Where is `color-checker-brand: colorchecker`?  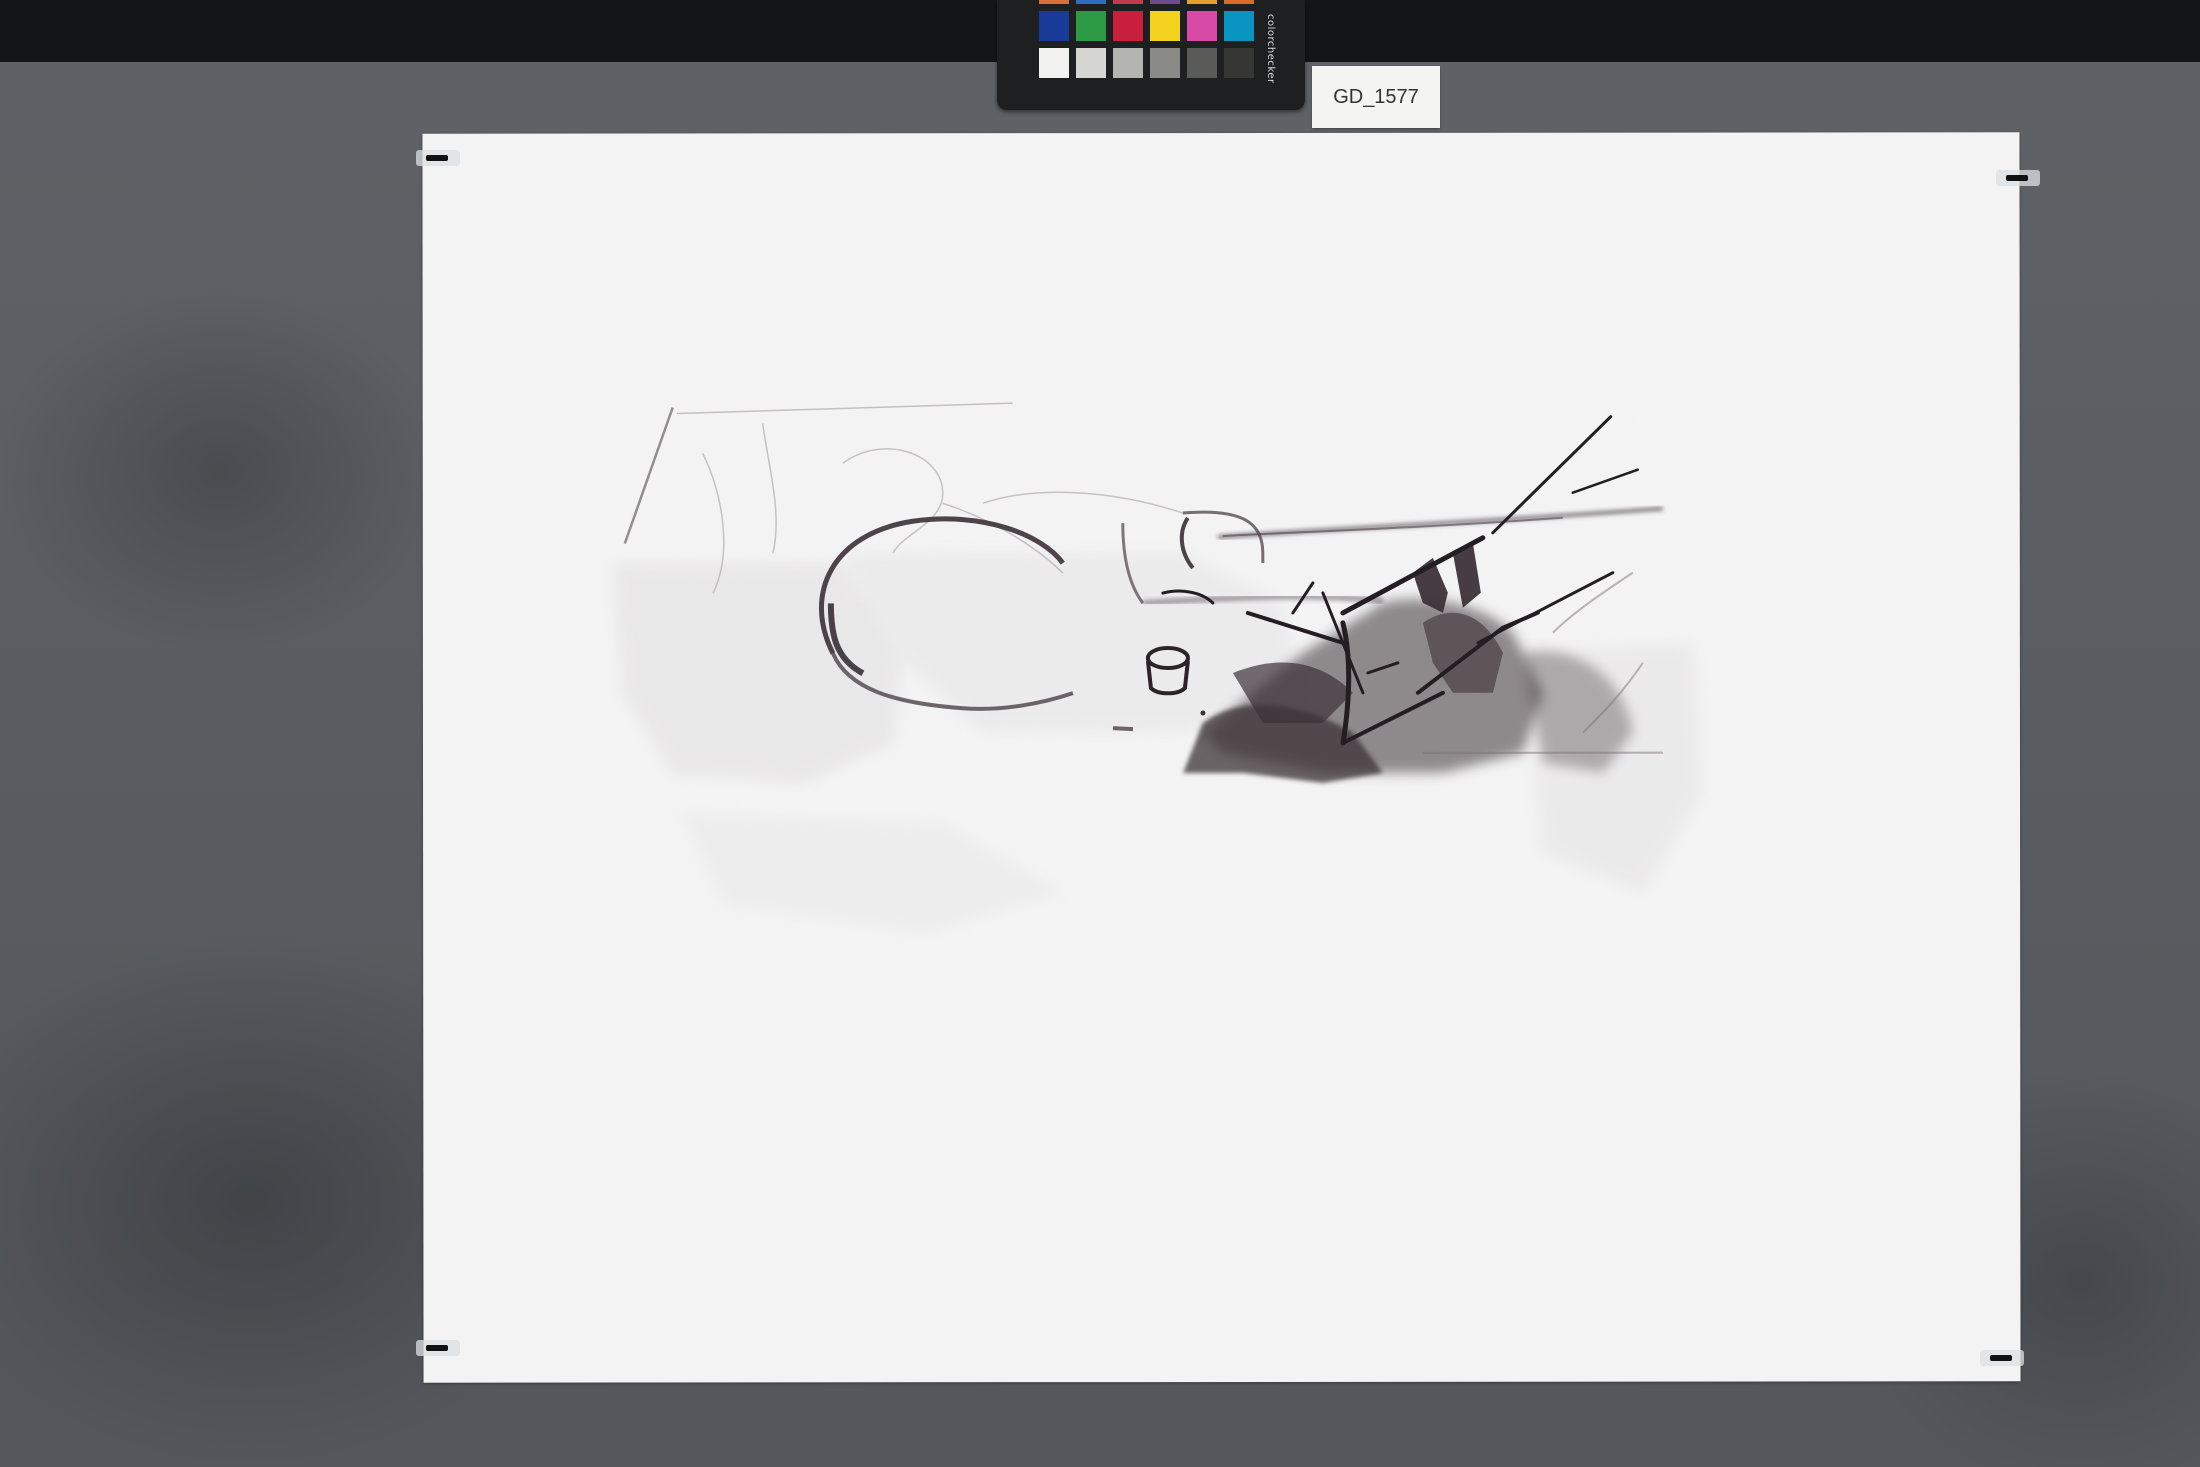 color-checker-brand: colorchecker is located at coordinates (1270, 49).